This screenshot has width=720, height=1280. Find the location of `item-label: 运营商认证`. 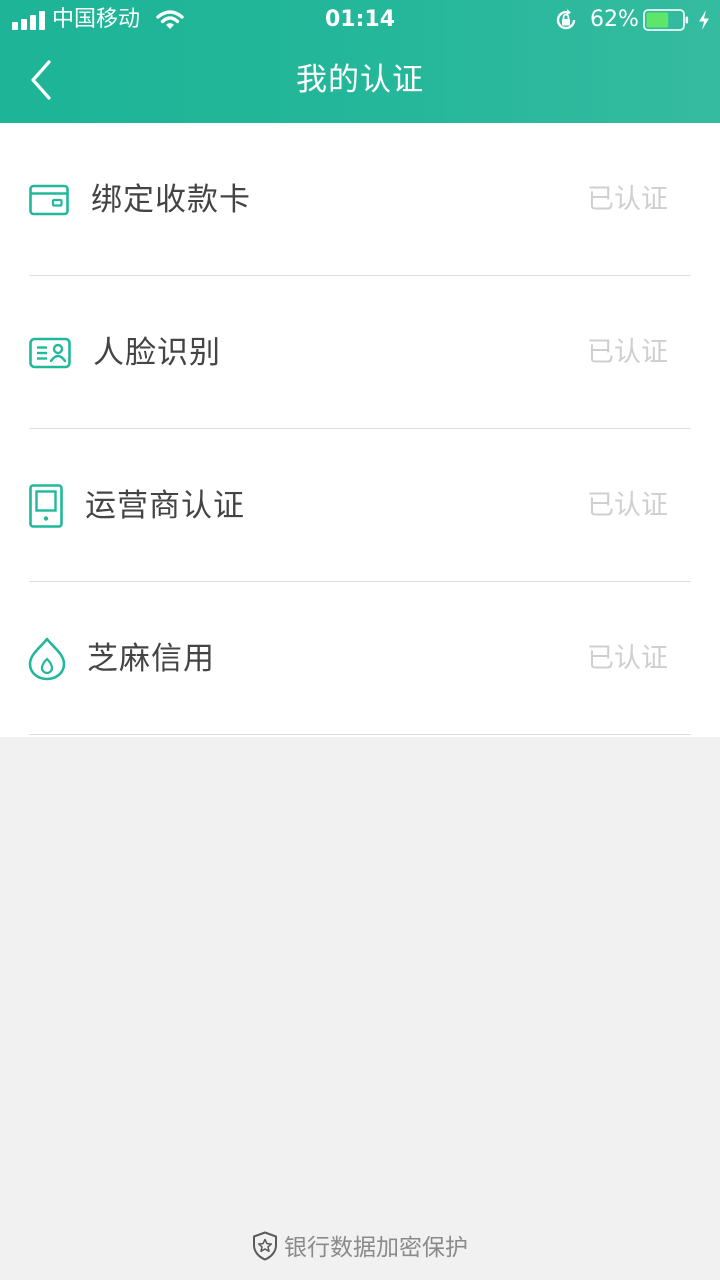

item-label: 运营商认证 is located at coordinates (165, 505).